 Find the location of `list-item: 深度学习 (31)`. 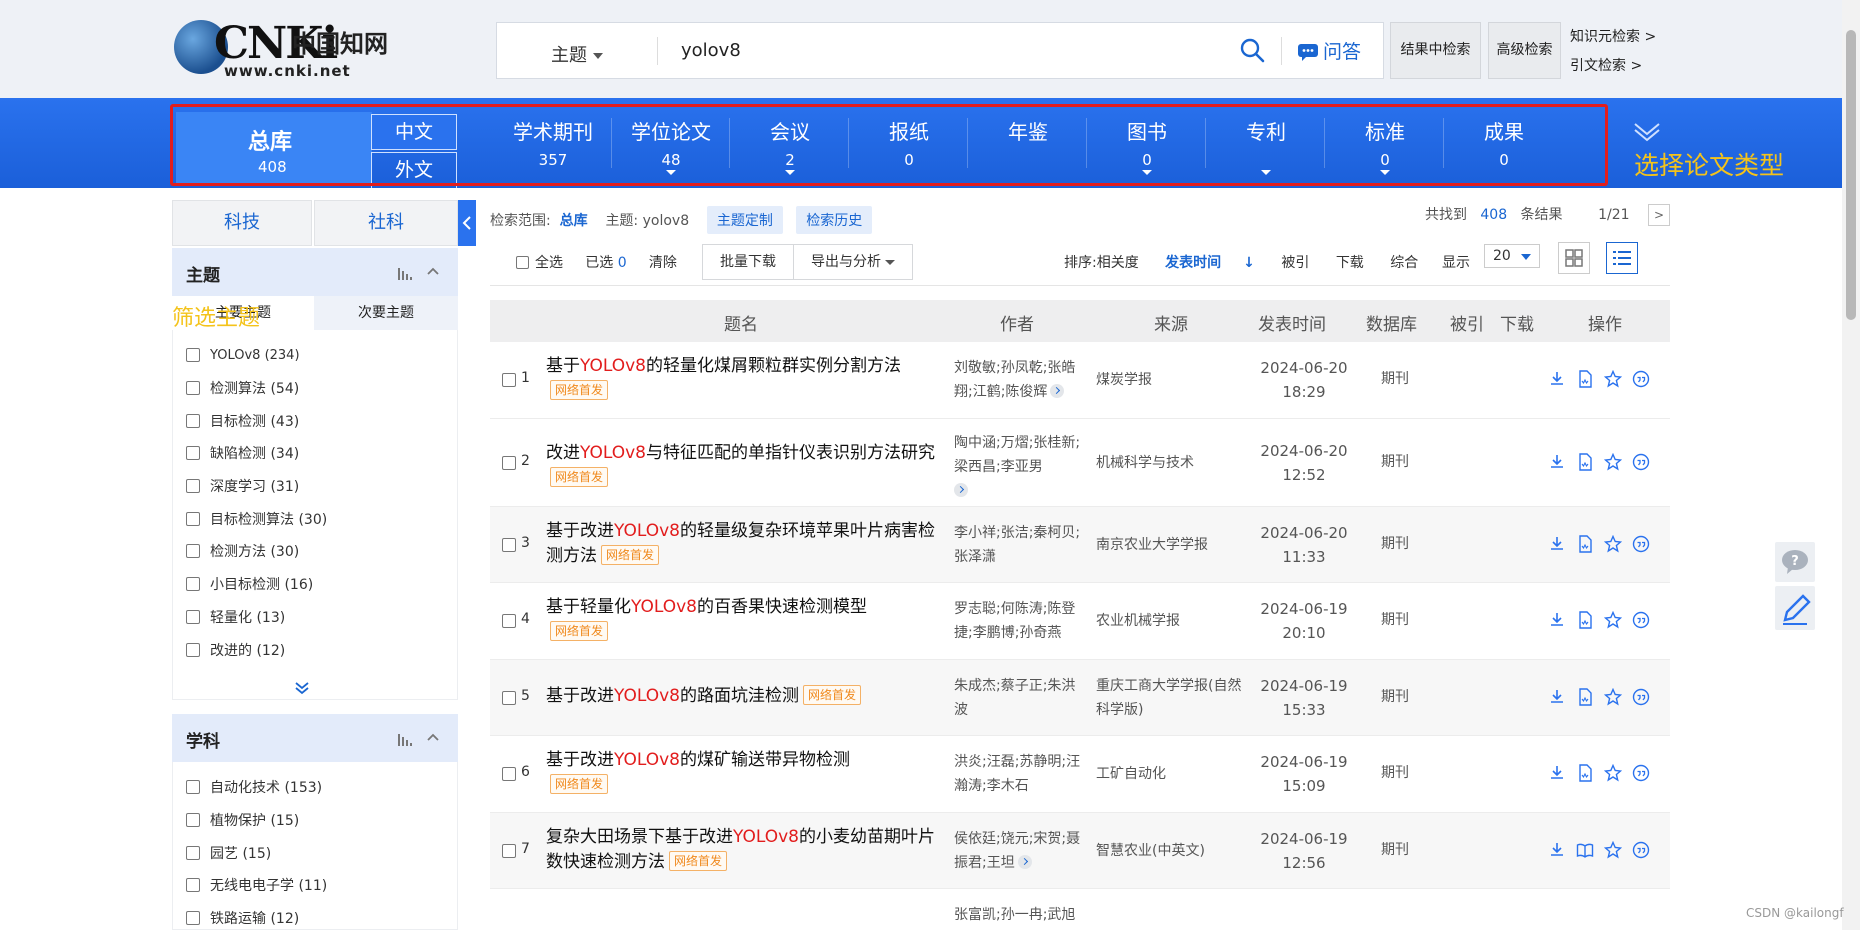

list-item: 深度学习 (31) is located at coordinates (321, 486).